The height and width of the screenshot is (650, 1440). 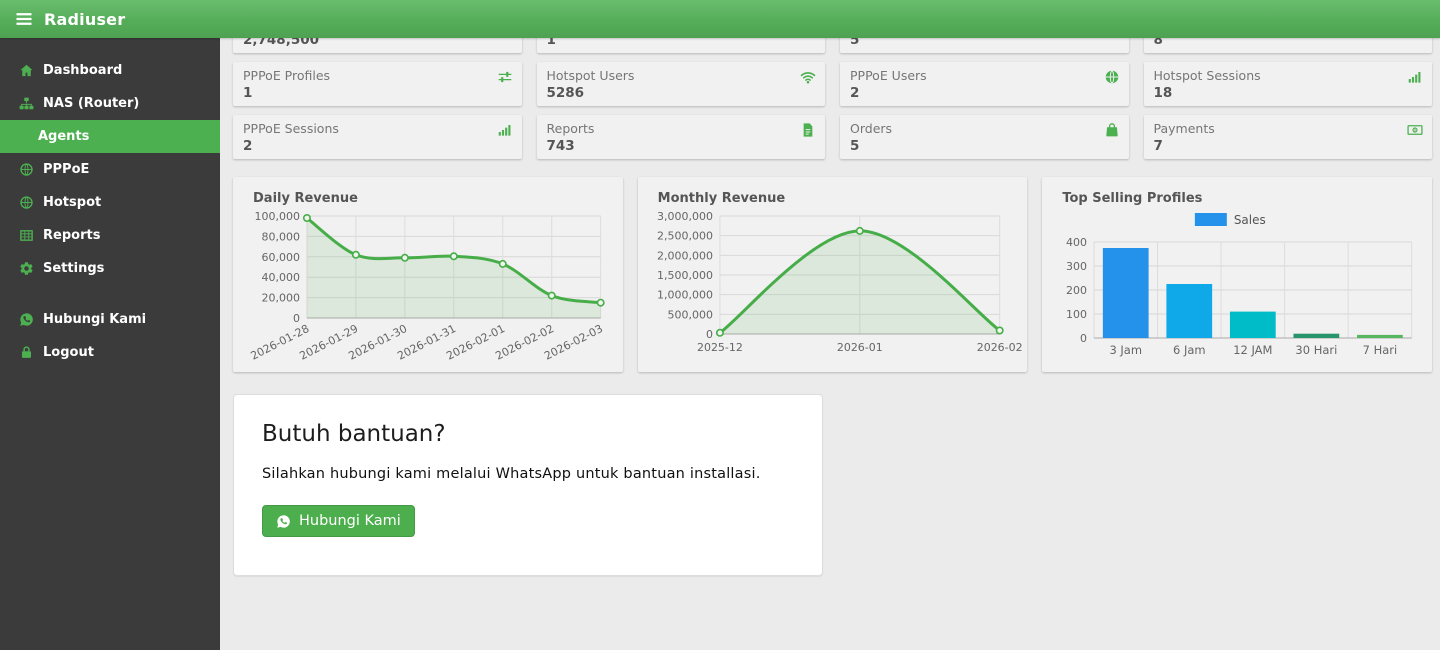 What do you see at coordinates (26, 235) in the screenshot?
I see `table-icon` at bounding box center [26, 235].